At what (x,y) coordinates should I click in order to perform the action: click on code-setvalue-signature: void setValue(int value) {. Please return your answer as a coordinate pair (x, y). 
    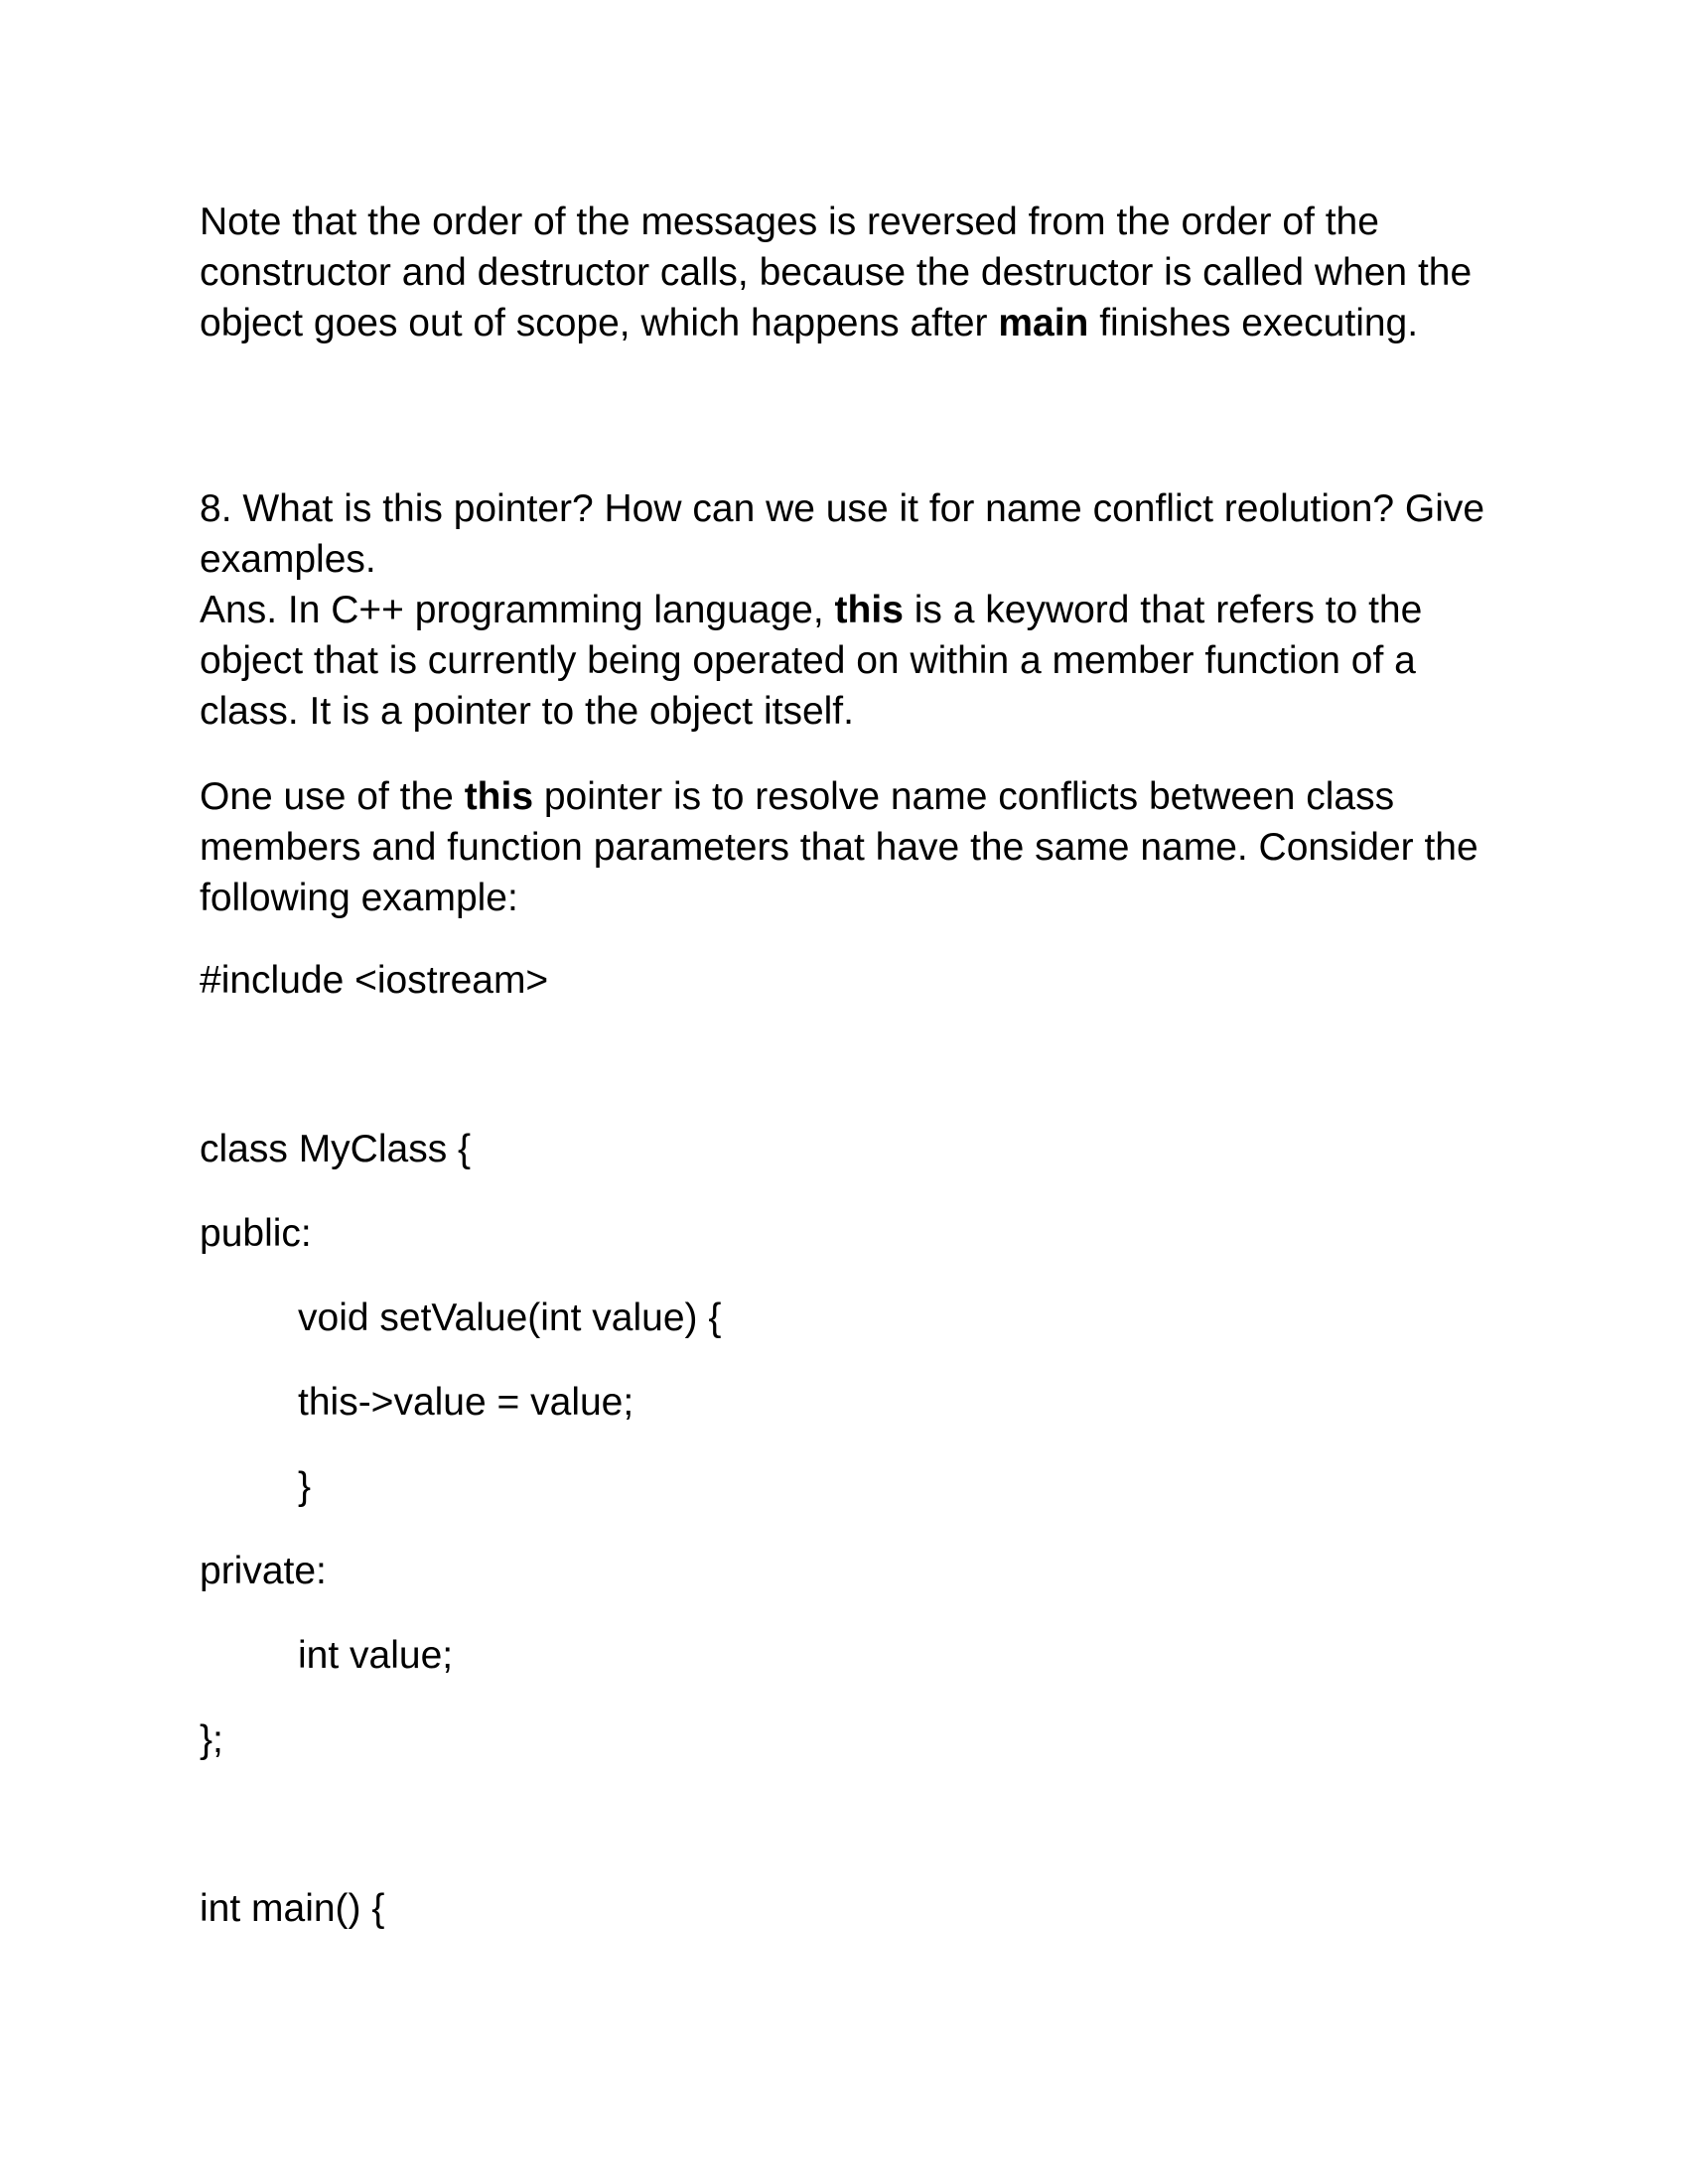
    Looking at the image, I should click on (510, 1318).